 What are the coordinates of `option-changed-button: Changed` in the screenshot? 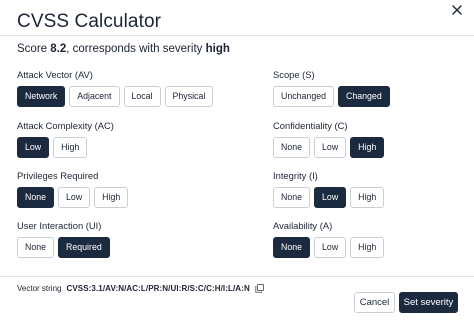 It's located at (364, 96).